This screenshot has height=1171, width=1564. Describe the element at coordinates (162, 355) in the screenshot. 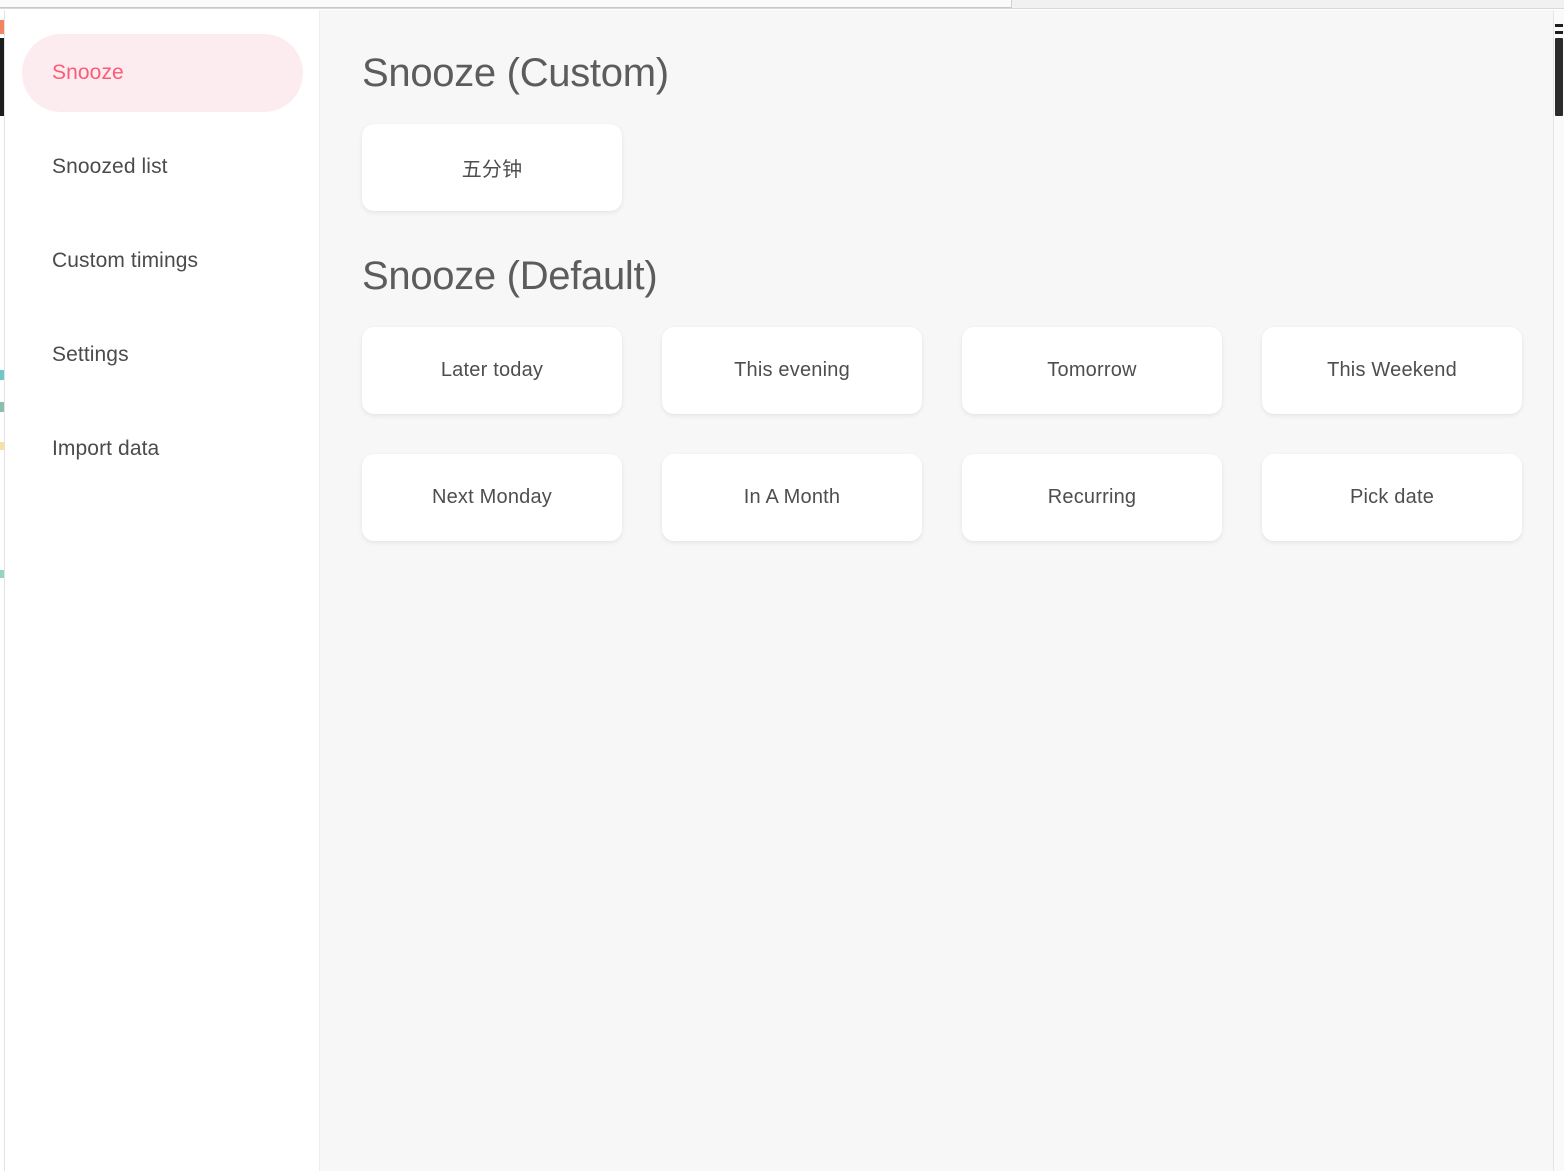

I see `sidebar-item-settings: Settings` at that location.